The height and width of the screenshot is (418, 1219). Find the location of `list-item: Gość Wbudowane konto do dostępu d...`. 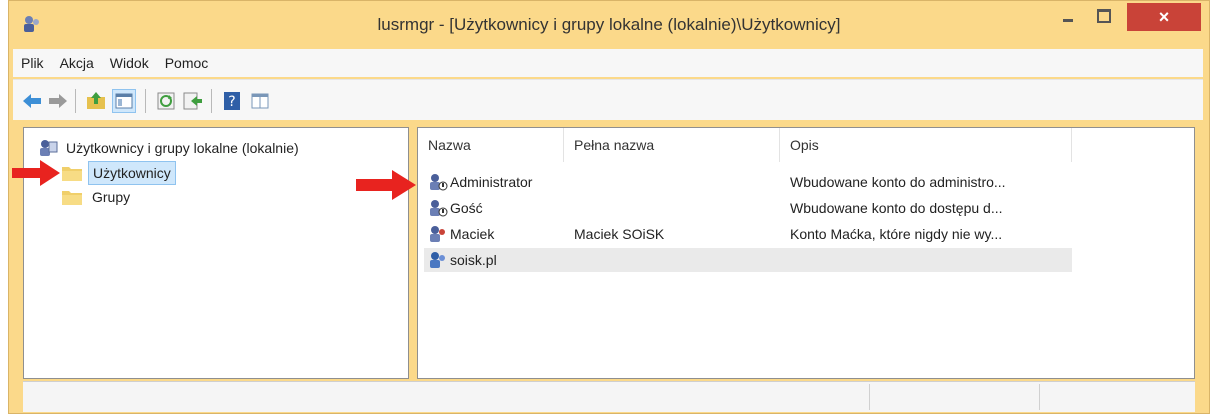

list-item: Gość Wbudowane konto do dostępu d... is located at coordinates (748, 208).